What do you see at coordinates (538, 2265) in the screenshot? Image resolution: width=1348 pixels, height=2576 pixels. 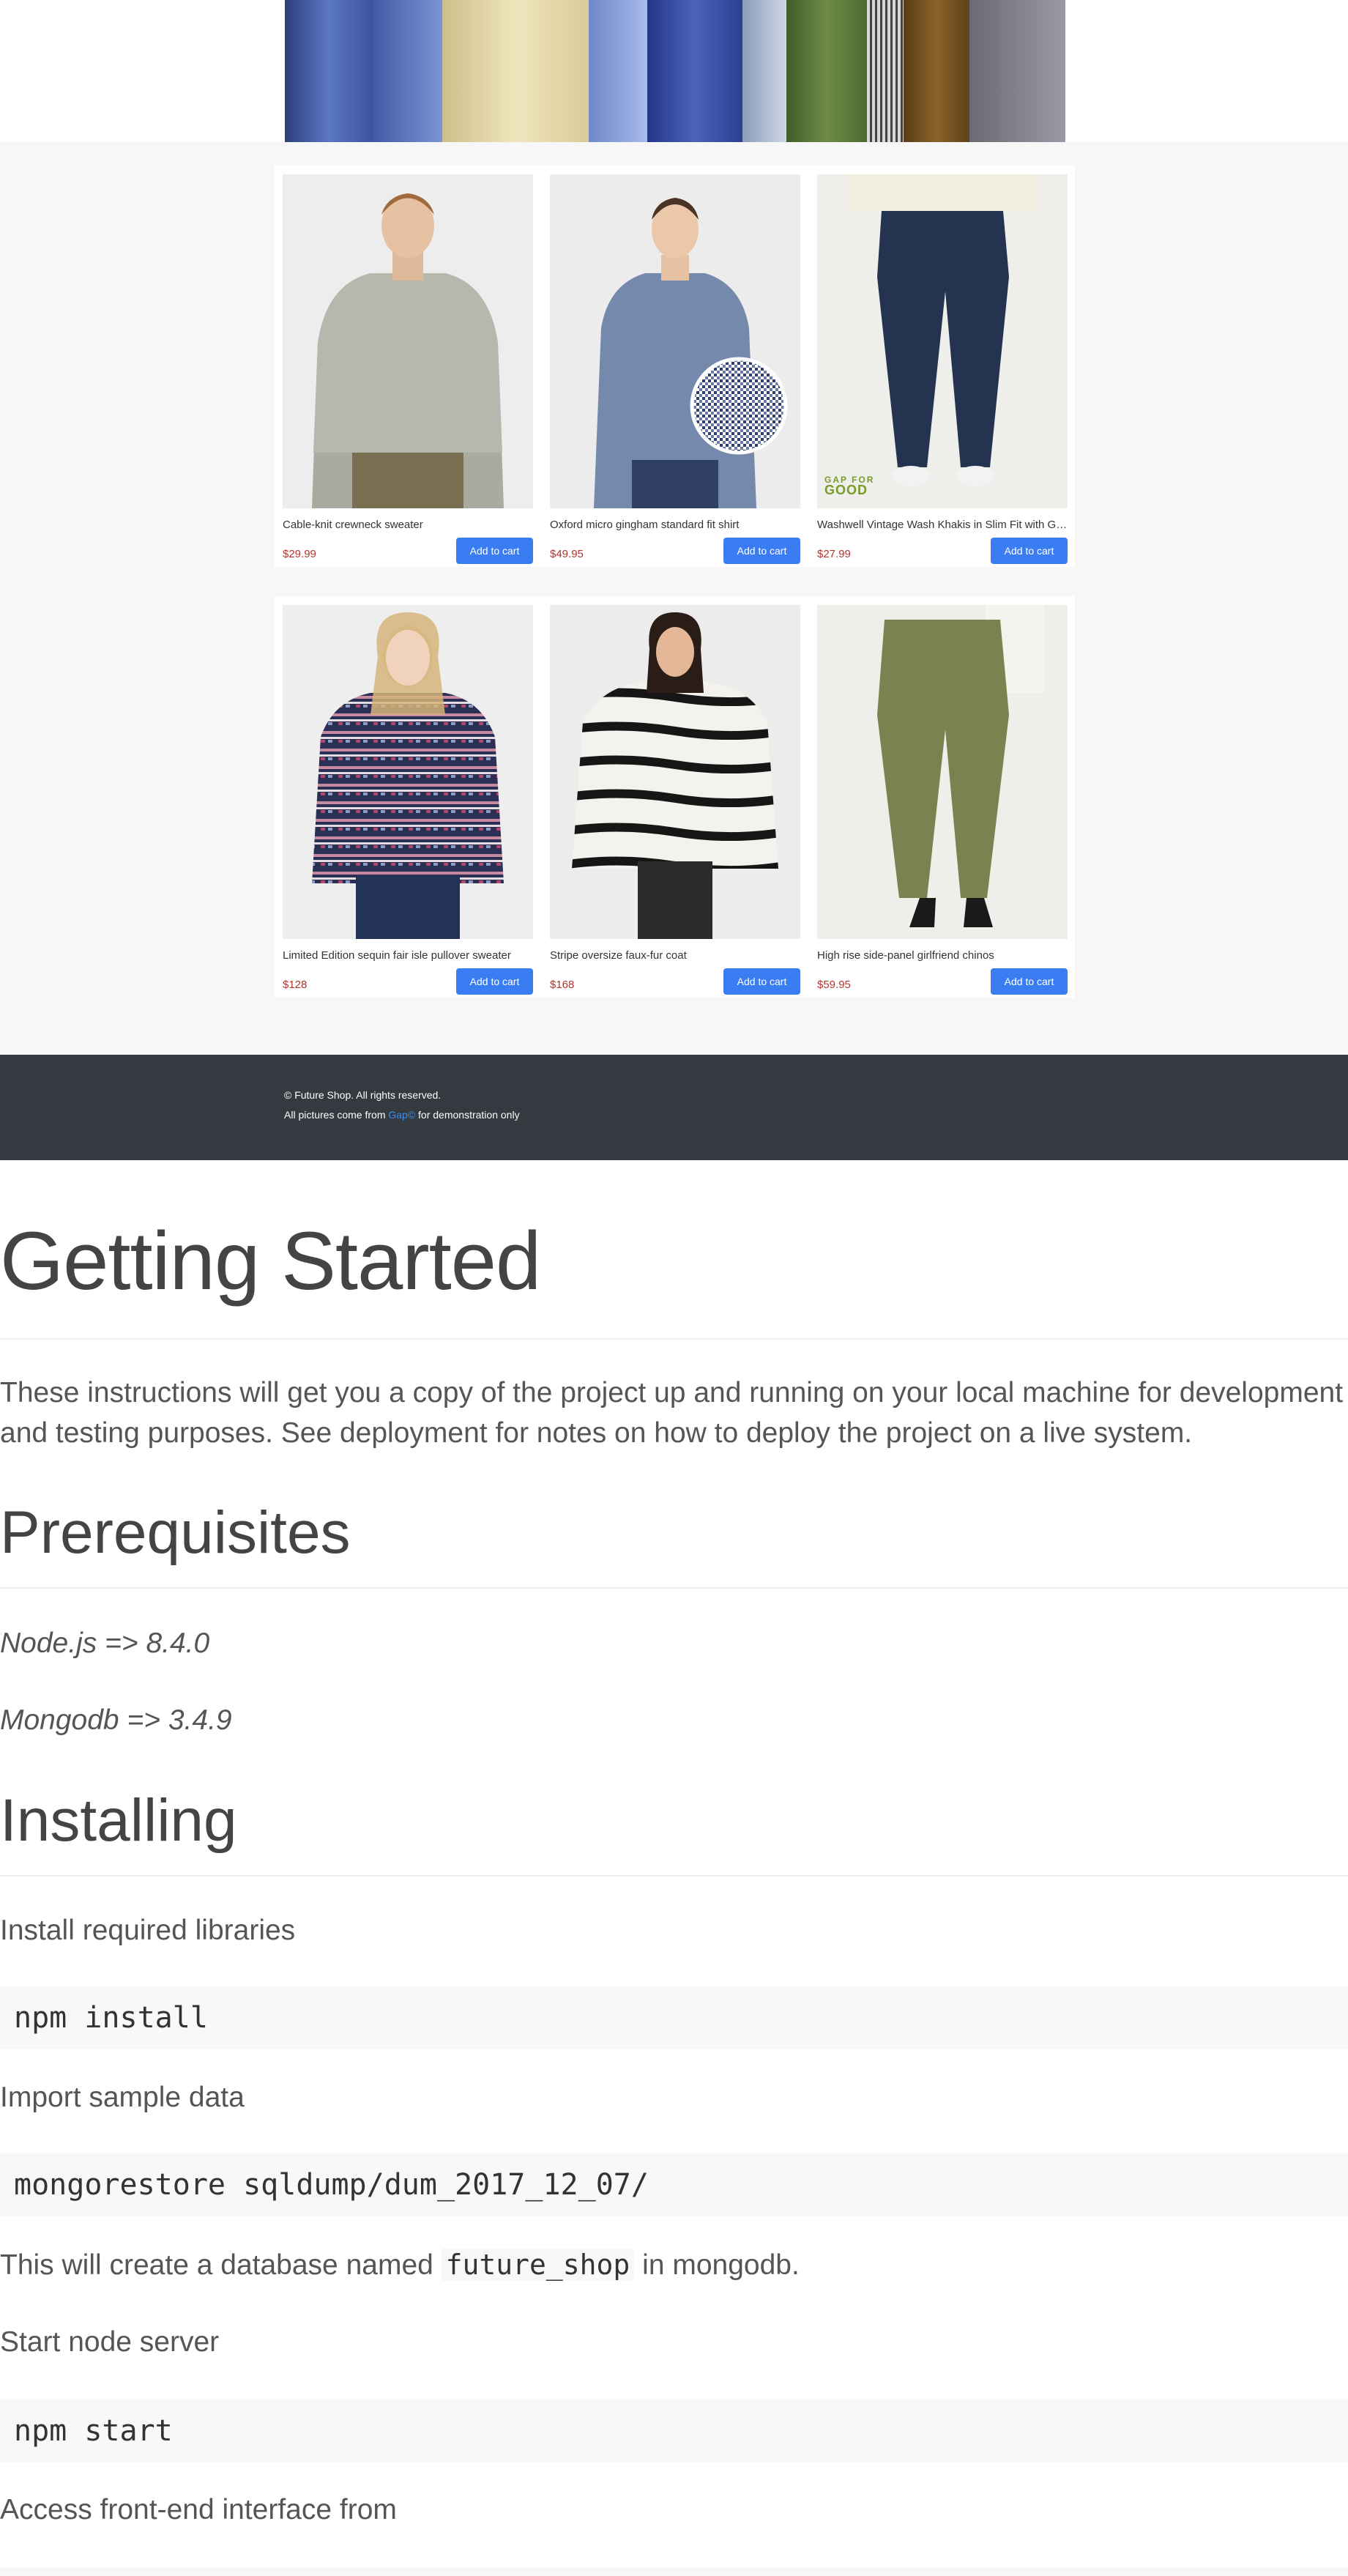 I see `inline-code-db-name: future_shop` at bounding box center [538, 2265].